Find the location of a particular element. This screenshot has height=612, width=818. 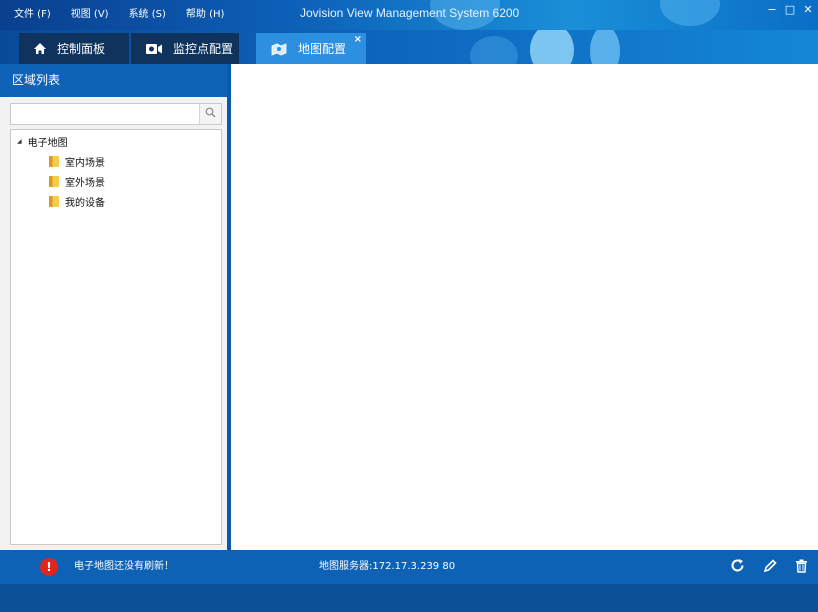

search-icon is located at coordinates (210, 114).